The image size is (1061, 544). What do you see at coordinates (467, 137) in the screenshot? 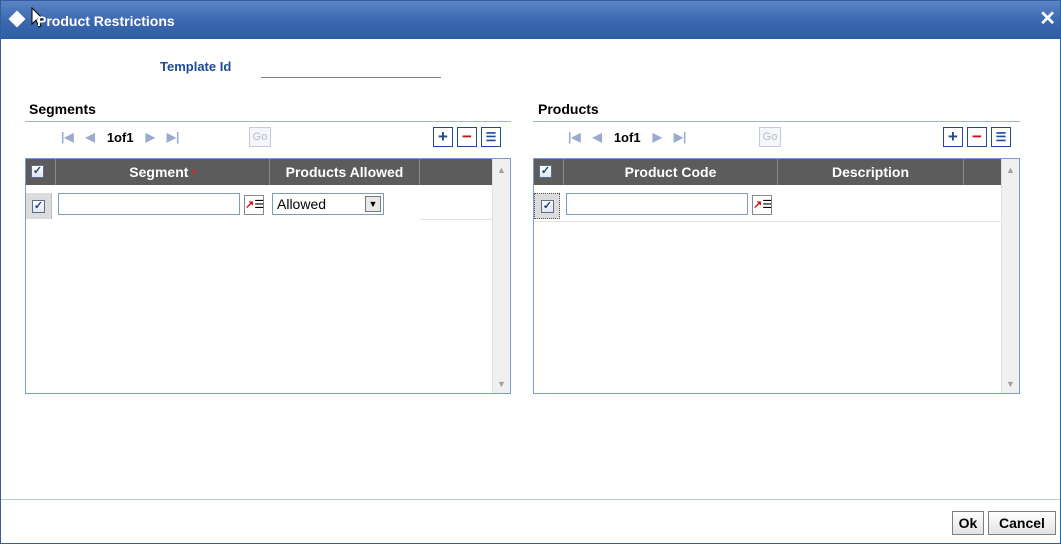
I see `segments-delete-row-button: −` at bounding box center [467, 137].